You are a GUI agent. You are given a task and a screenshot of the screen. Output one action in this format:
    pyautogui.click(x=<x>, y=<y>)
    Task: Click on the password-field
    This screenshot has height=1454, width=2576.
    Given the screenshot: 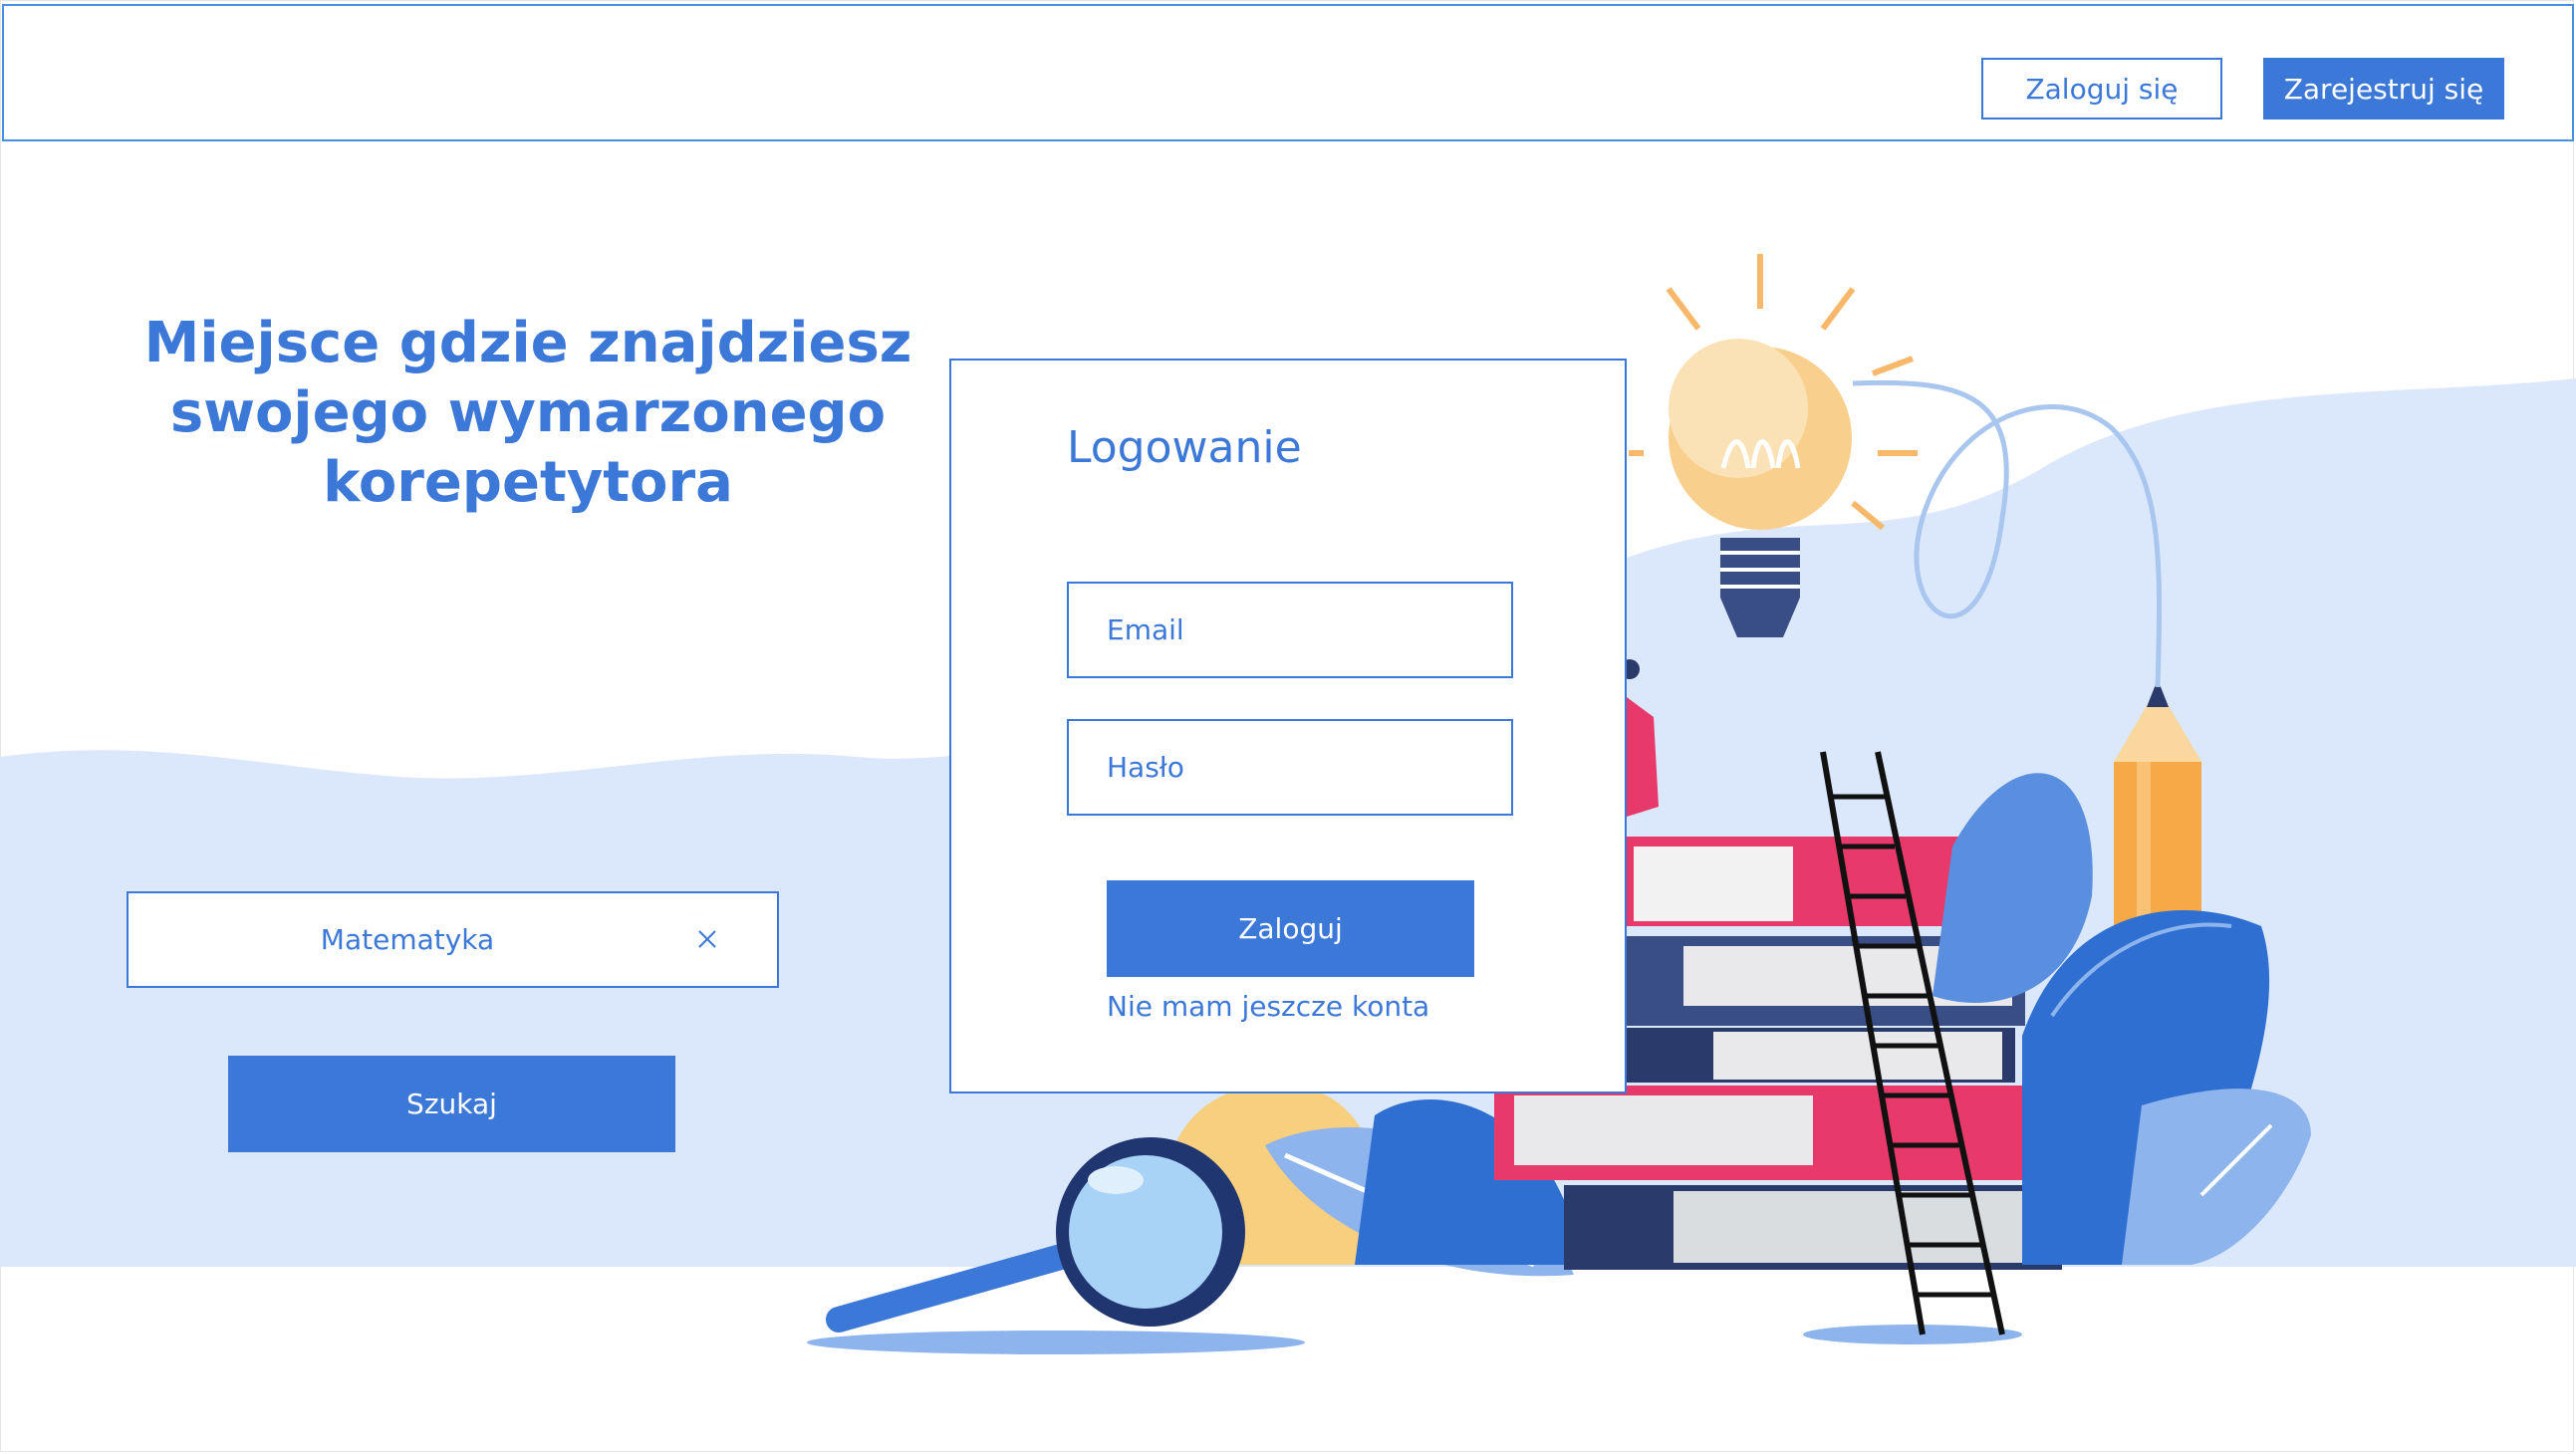 What is the action you would take?
    pyautogui.click(x=1290, y=768)
    